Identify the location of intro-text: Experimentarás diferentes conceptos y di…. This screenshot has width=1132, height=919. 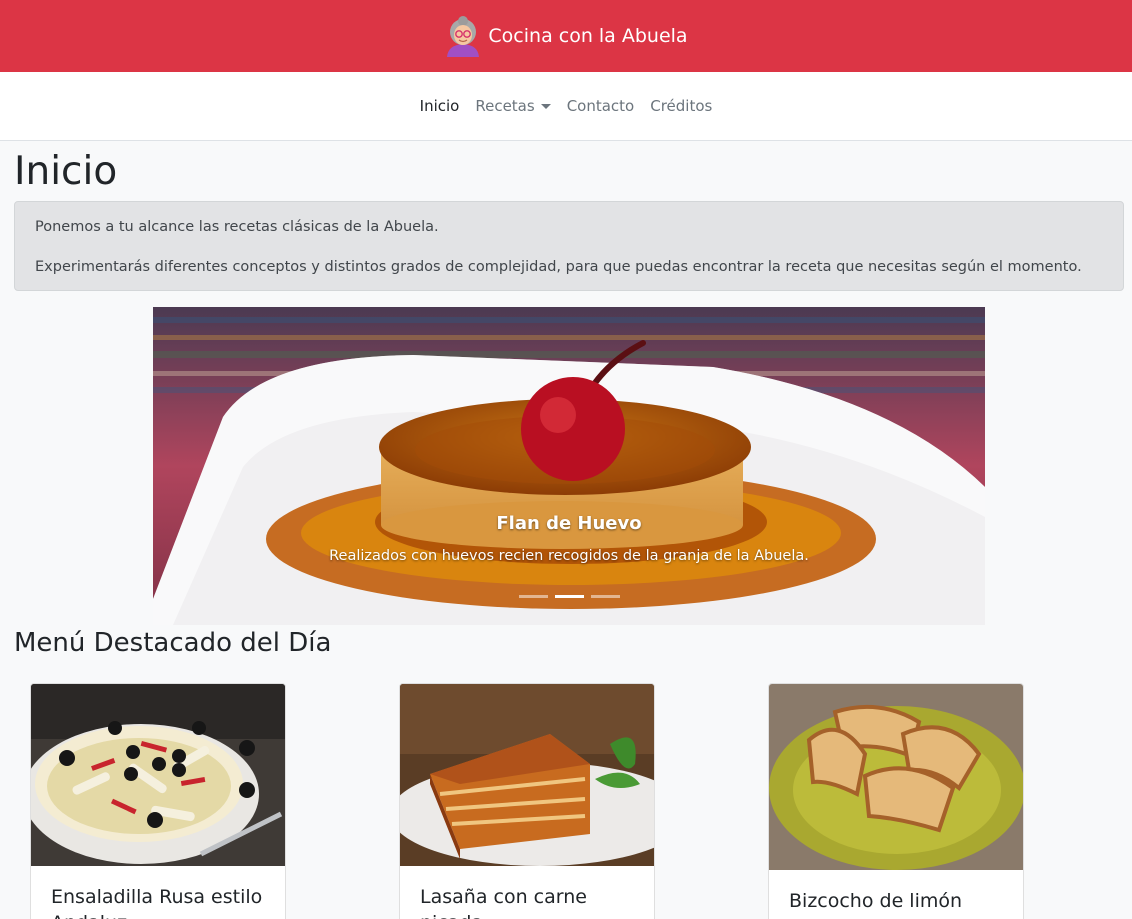
(558, 267).